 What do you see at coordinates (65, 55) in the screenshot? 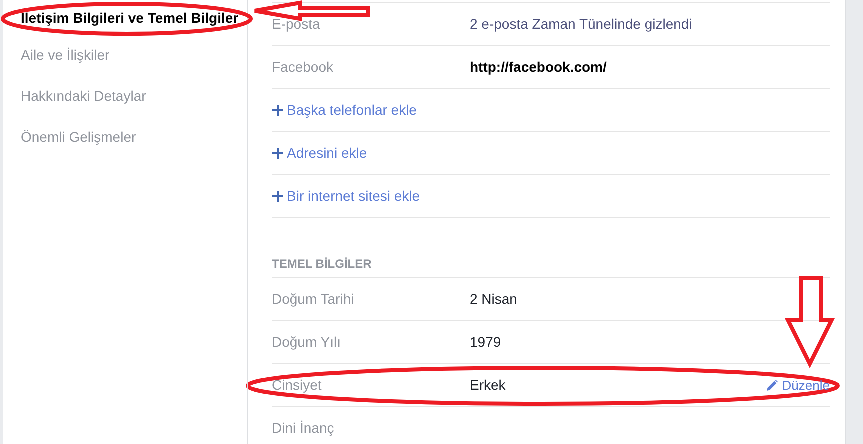
I see `sidebar-item: Aile ve İlişkiler` at bounding box center [65, 55].